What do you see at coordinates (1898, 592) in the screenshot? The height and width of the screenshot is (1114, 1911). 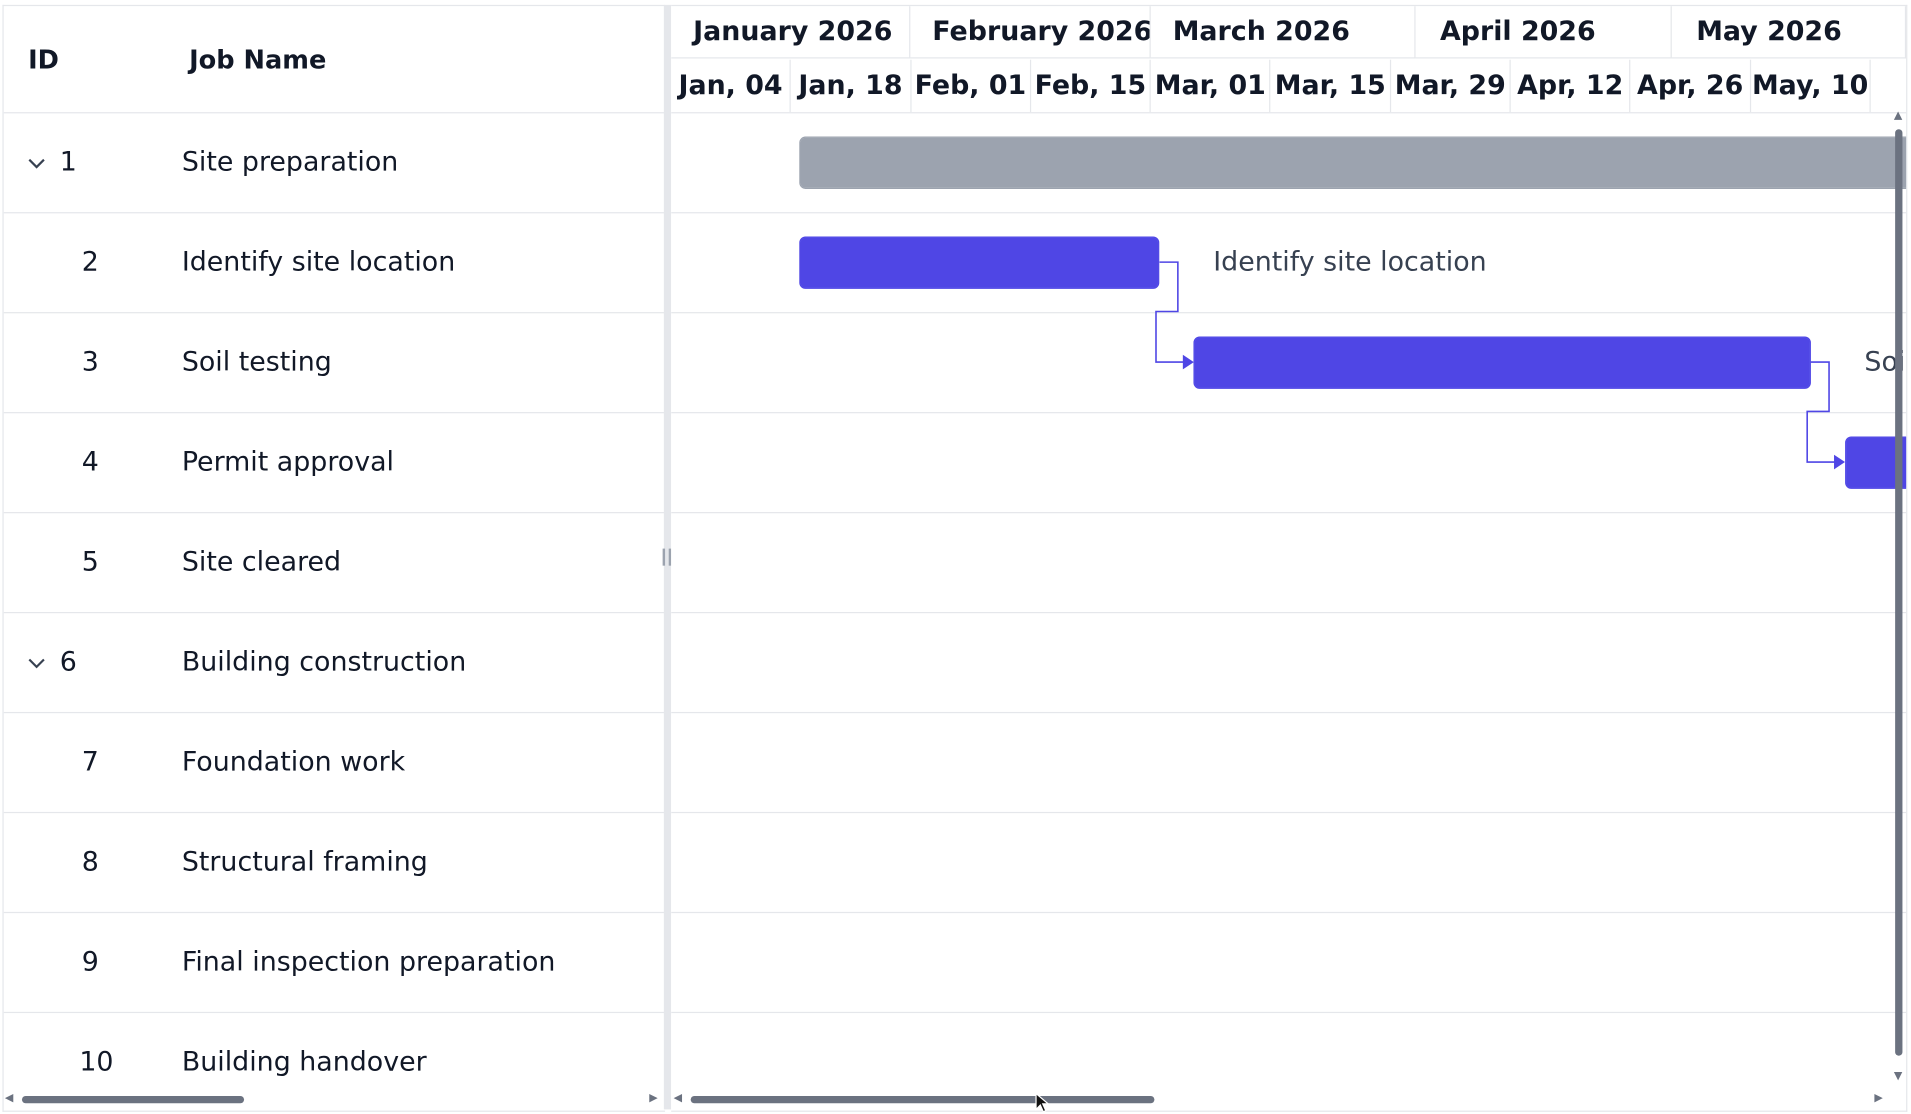 I see `vertical-scroll-thumb` at bounding box center [1898, 592].